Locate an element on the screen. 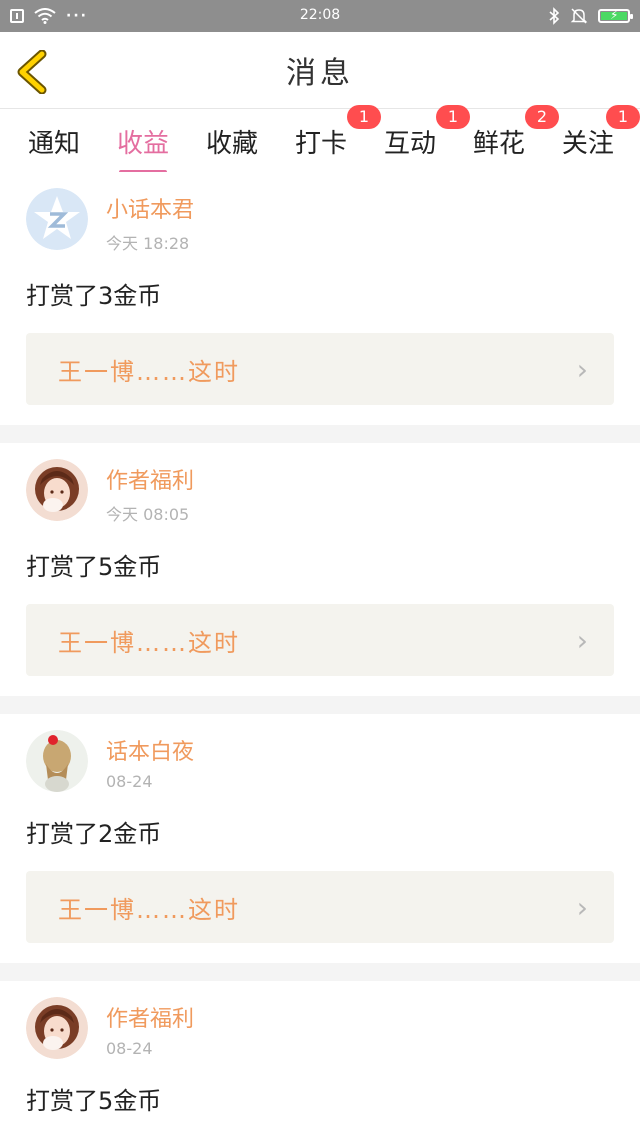  message-text: 打赏了2金币 is located at coordinates (94, 834).